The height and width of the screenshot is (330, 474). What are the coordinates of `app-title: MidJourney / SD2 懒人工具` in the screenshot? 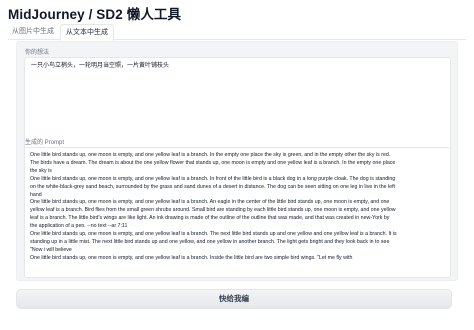 It's located at (95, 14).